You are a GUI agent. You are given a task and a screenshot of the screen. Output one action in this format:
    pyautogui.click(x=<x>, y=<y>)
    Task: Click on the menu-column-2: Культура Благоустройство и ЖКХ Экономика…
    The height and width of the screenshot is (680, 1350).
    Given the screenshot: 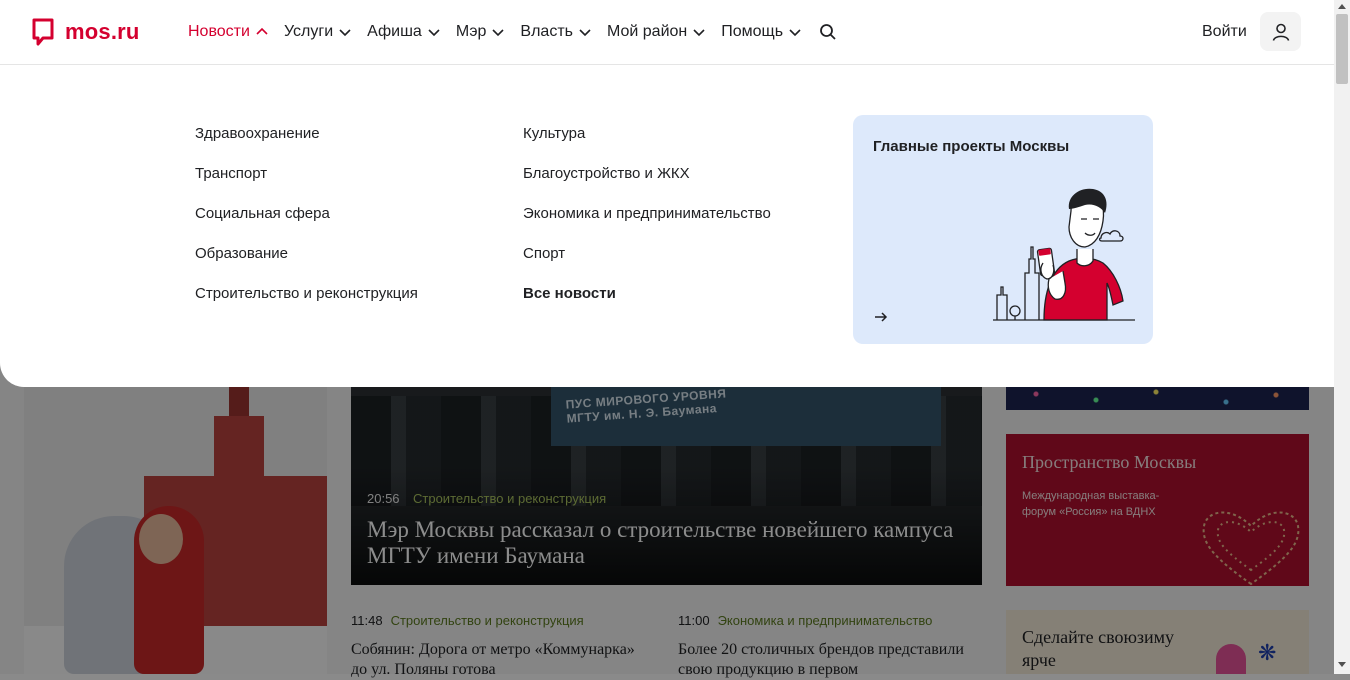 What is the action you would take?
    pyautogui.click(x=647, y=225)
    